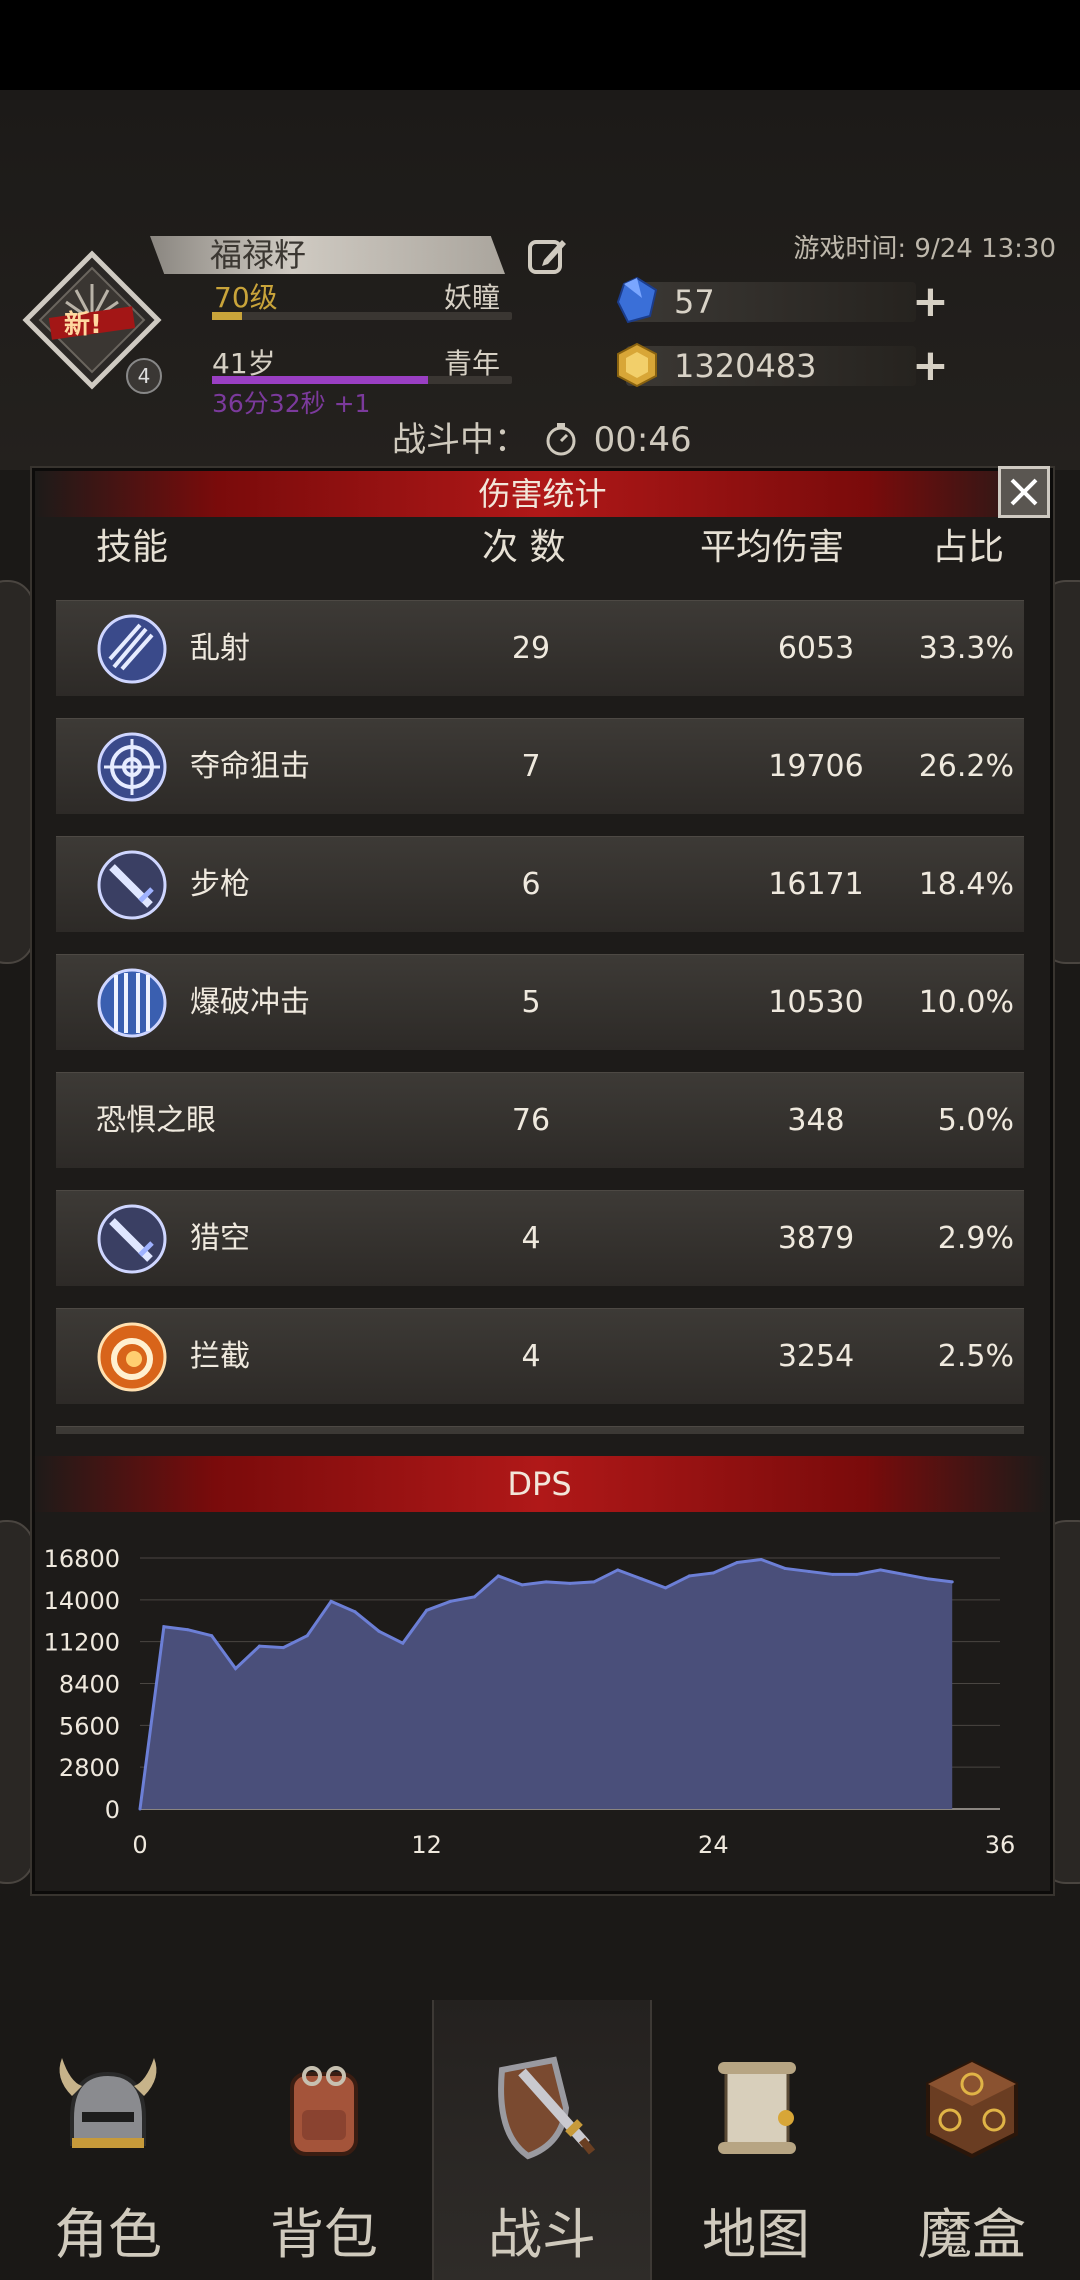  I want to click on shield-sword-icon, so click(547, 2108).